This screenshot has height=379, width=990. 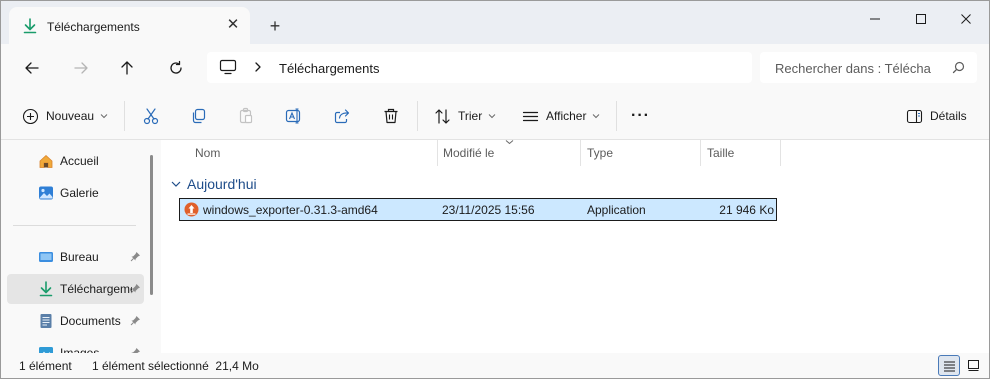 I want to click on paste-icon, so click(x=246, y=115).